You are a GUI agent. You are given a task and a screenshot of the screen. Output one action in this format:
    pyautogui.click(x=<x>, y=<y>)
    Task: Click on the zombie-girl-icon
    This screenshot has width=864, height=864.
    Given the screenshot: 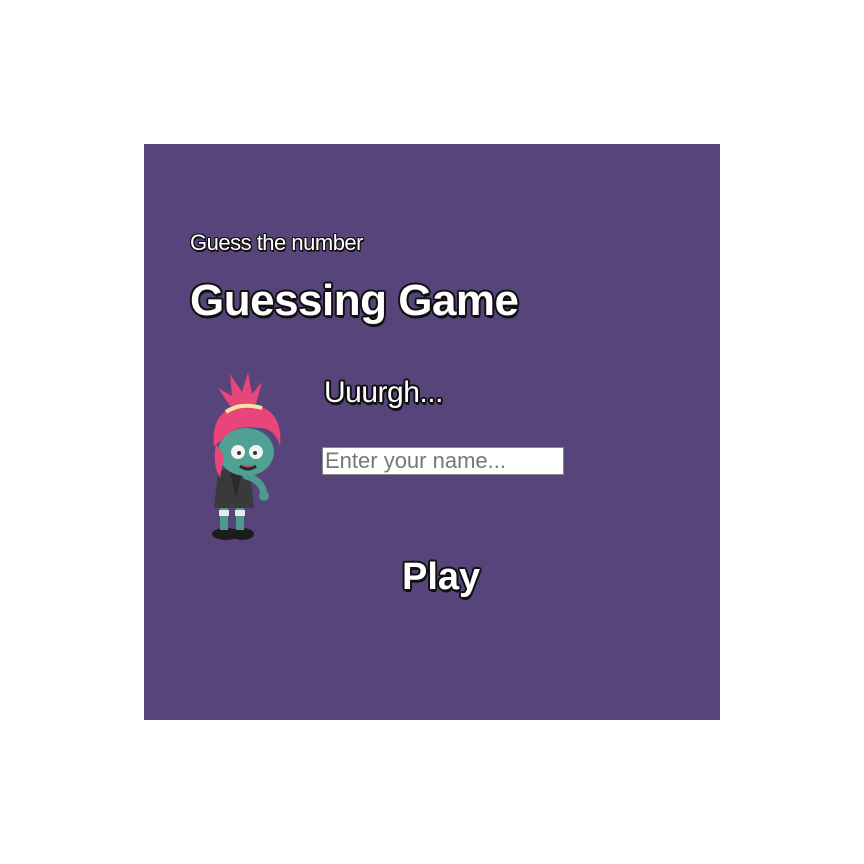 What is the action you would take?
    pyautogui.click(x=246, y=456)
    